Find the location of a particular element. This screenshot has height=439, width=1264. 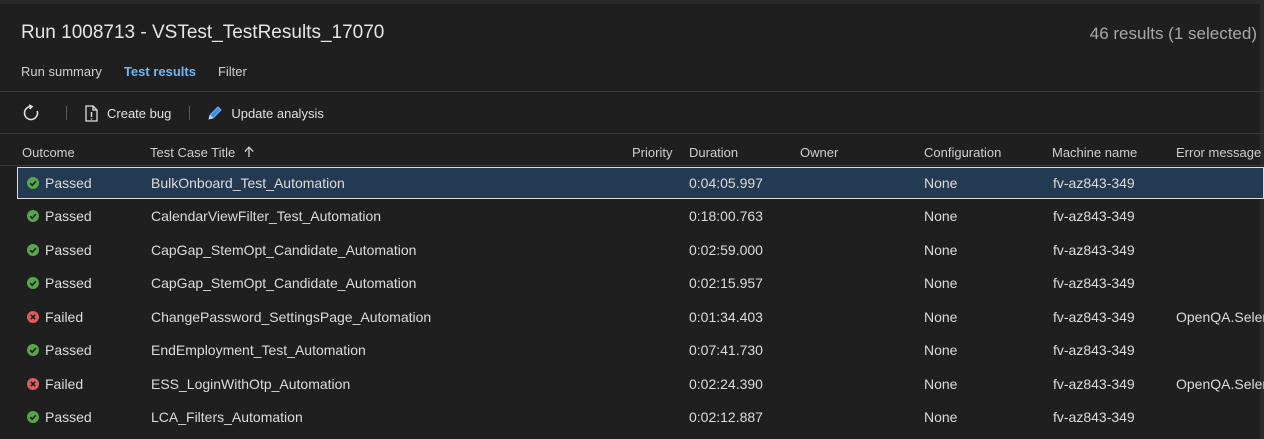

column-header-title: Test Case Title is located at coordinates (202, 152).